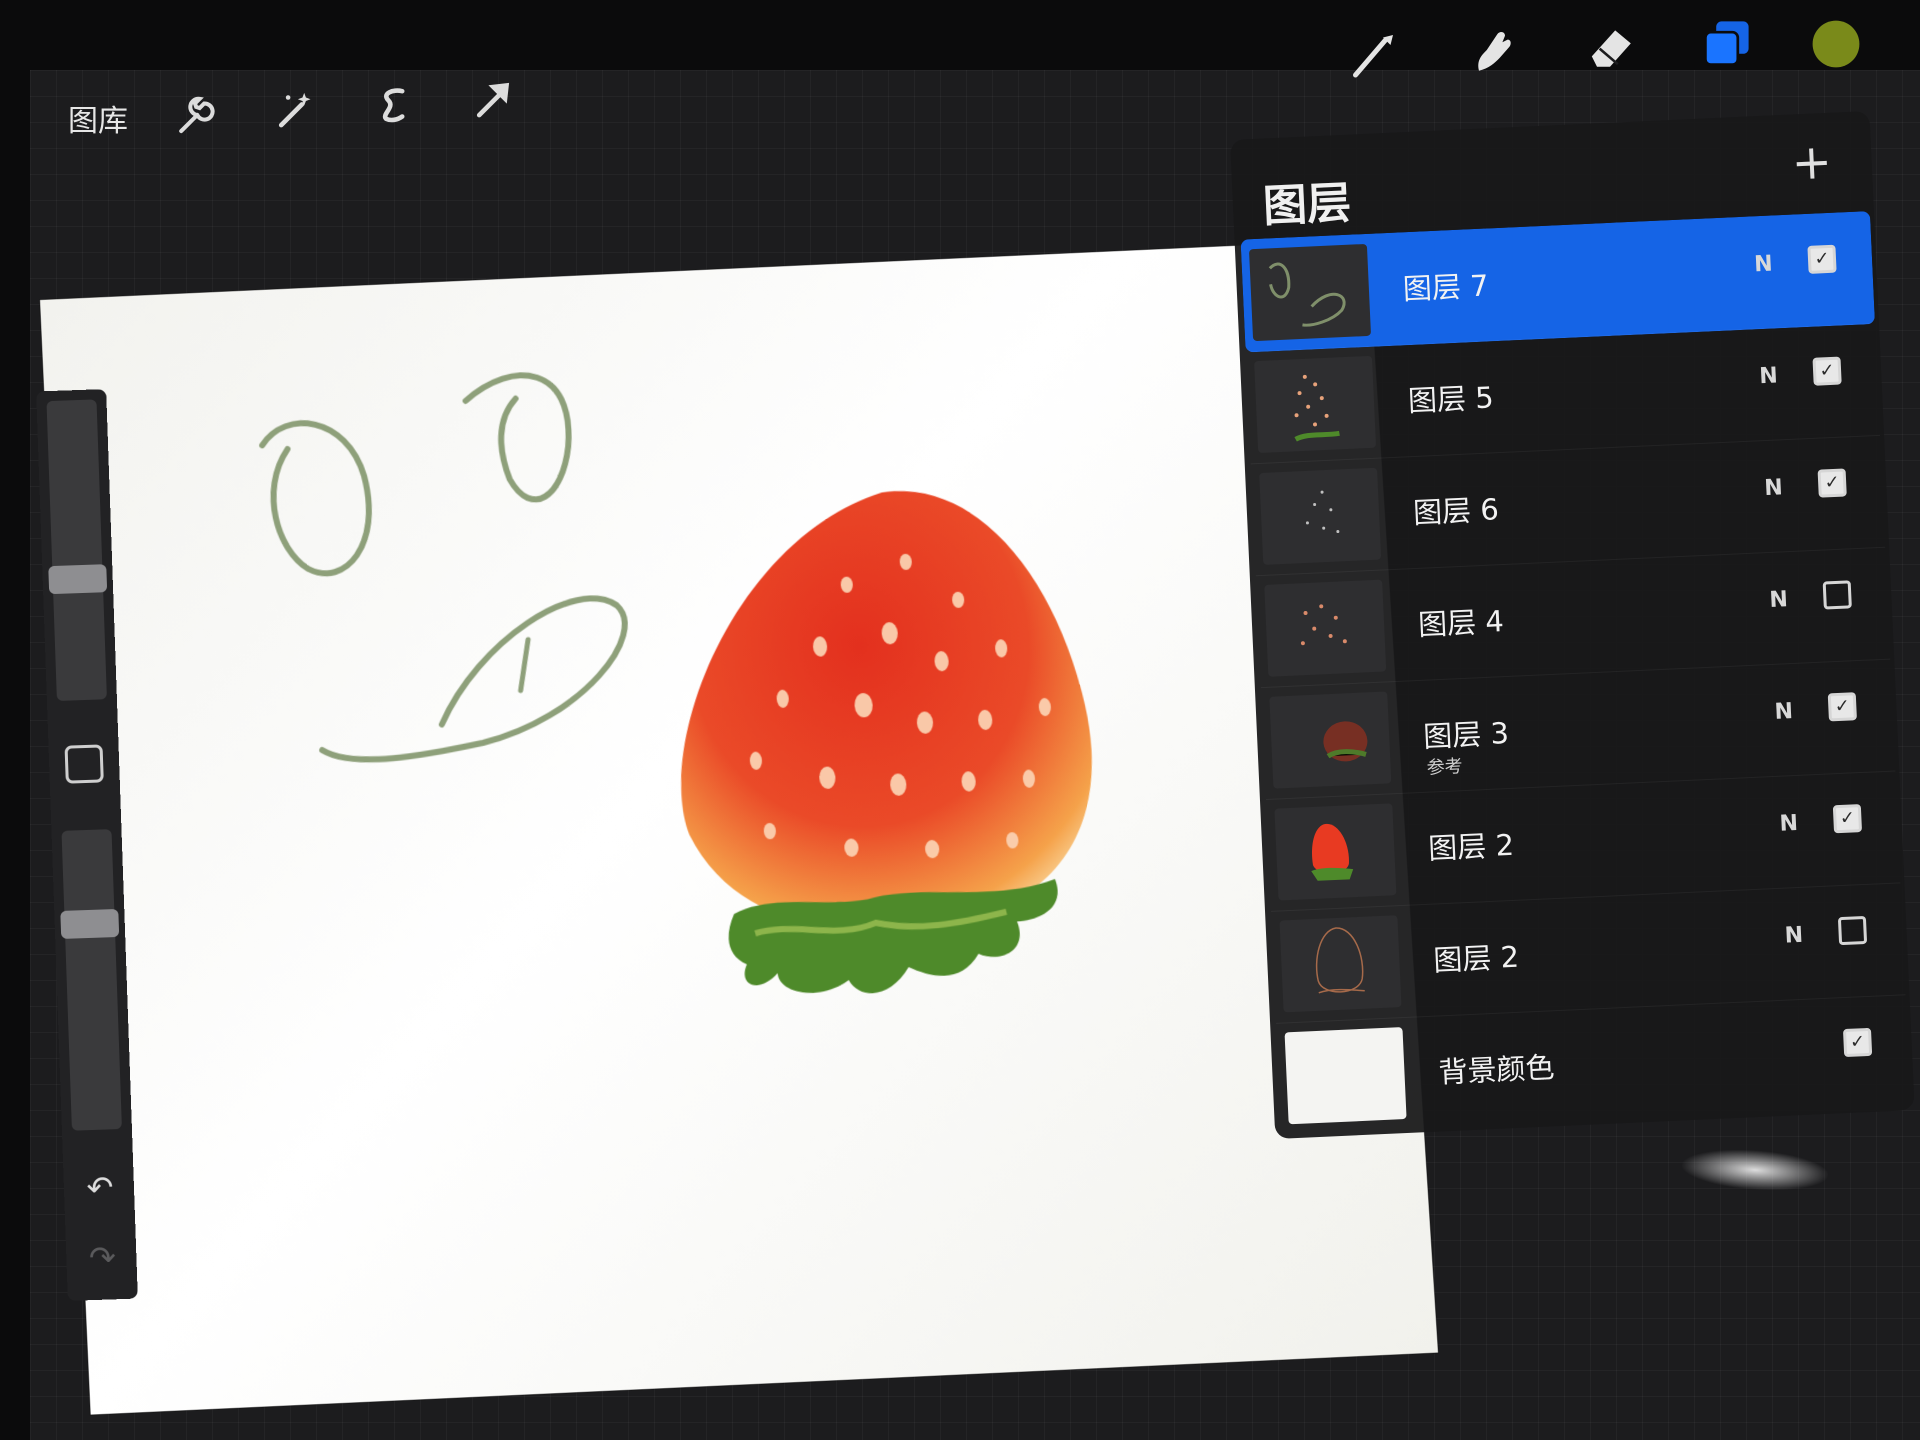 This screenshot has height=1440, width=1920. What do you see at coordinates (1345, 1076) in the screenshot?
I see `background-color-swatch` at bounding box center [1345, 1076].